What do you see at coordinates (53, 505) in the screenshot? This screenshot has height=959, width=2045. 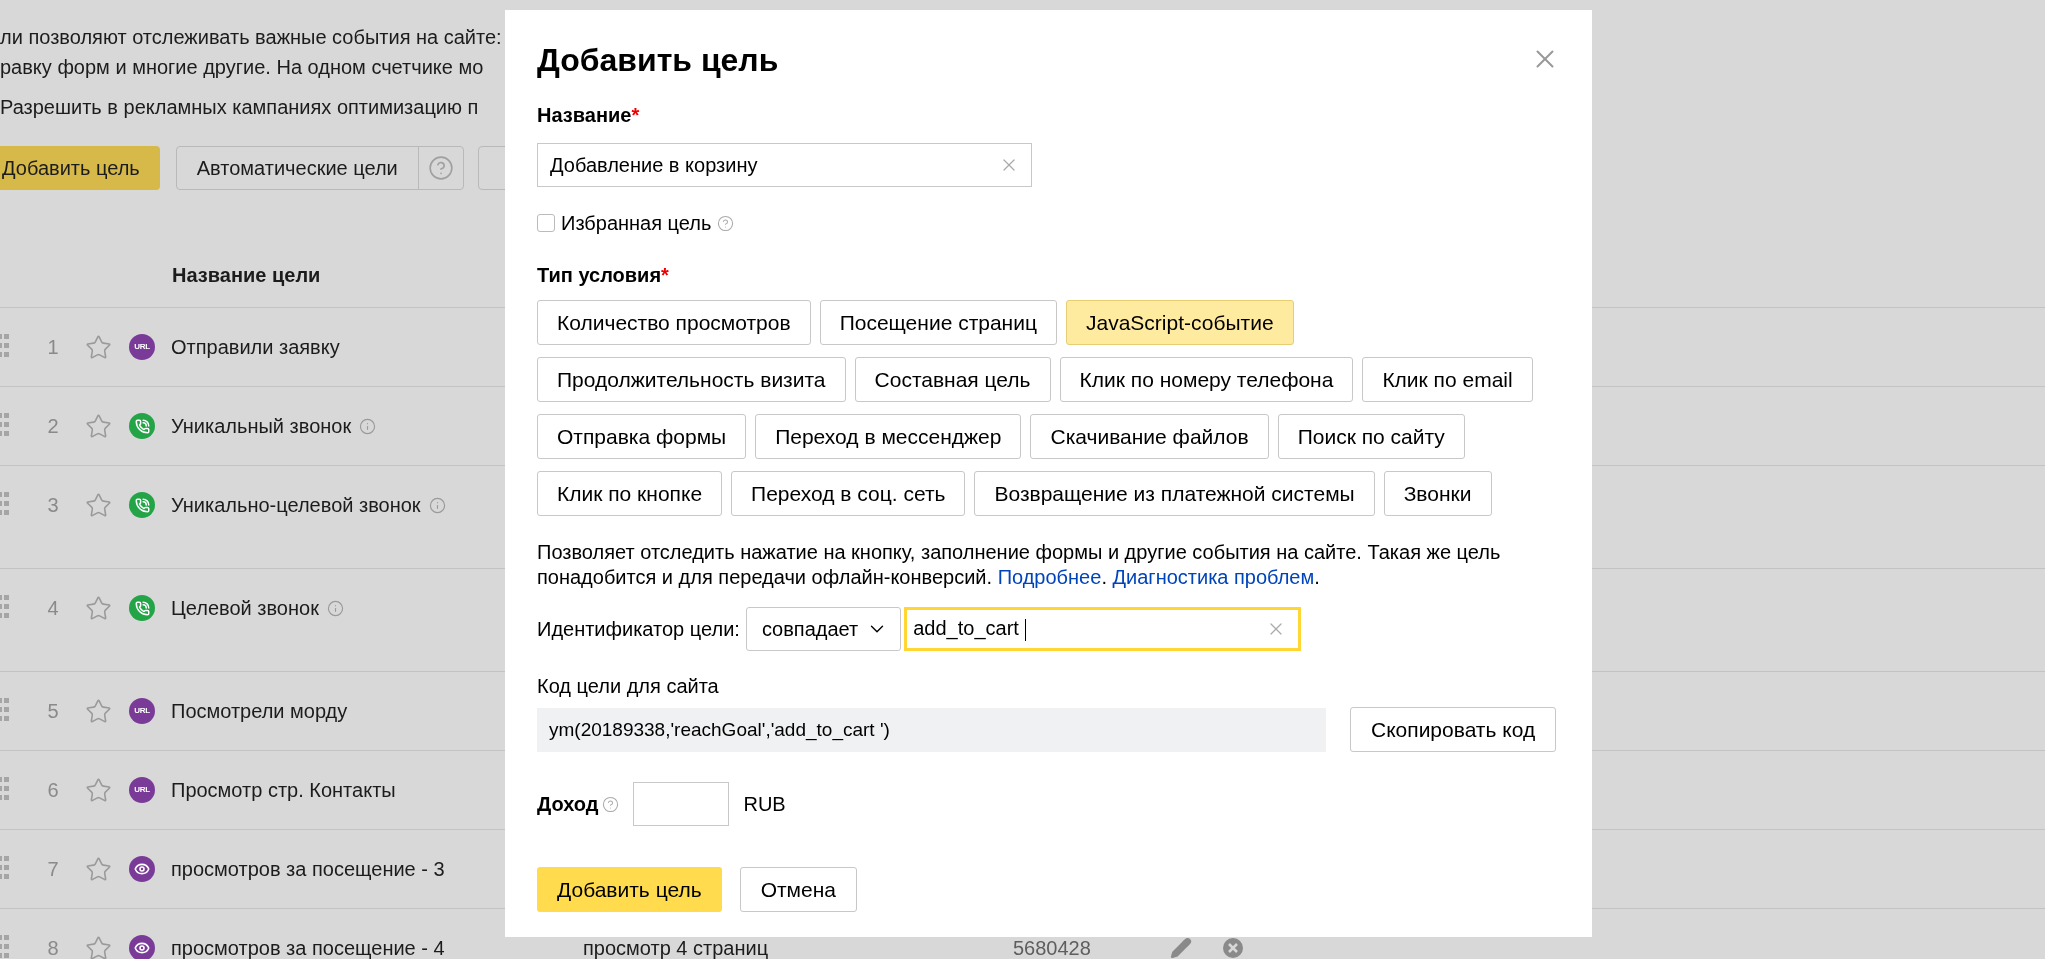 I see `row-number: 3` at bounding box center [53, 505].